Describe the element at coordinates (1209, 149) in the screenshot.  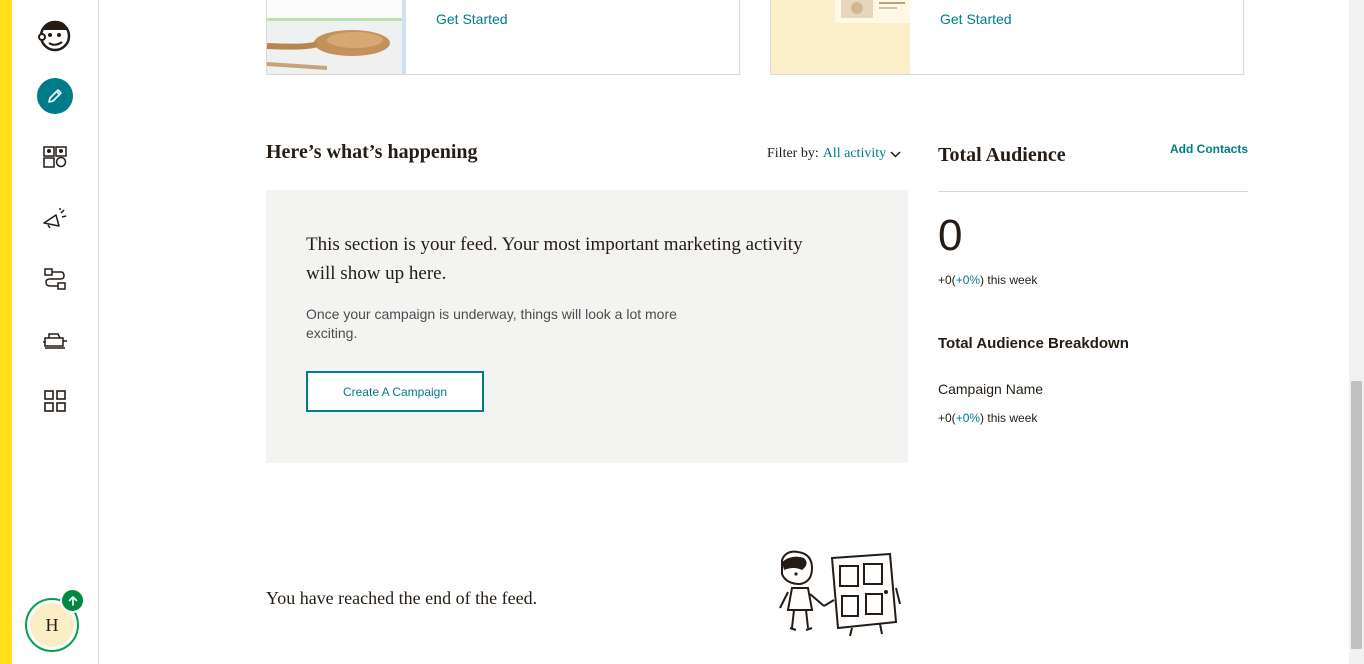
I see `add-contacts-link: Add Contacts` at that location.